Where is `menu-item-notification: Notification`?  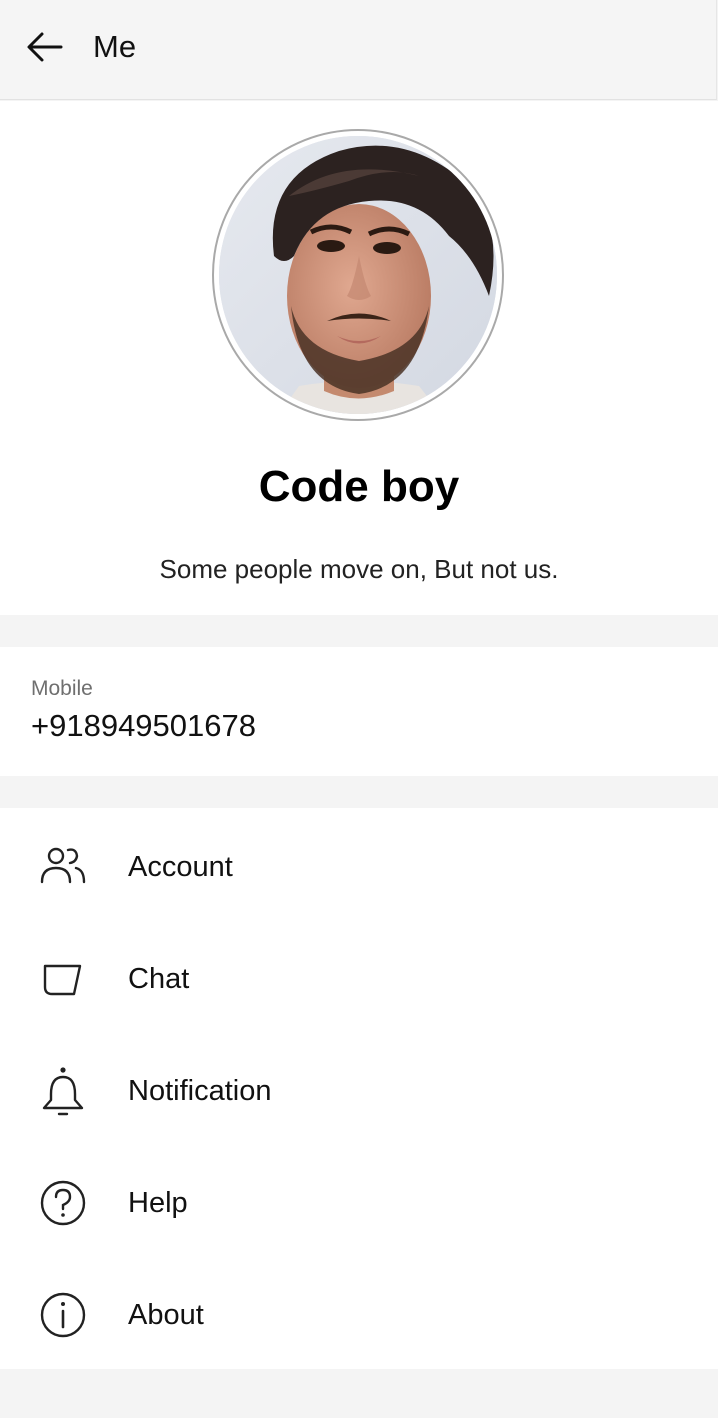 menu-item-notification: Notification is located at coordinates (359, 1090).